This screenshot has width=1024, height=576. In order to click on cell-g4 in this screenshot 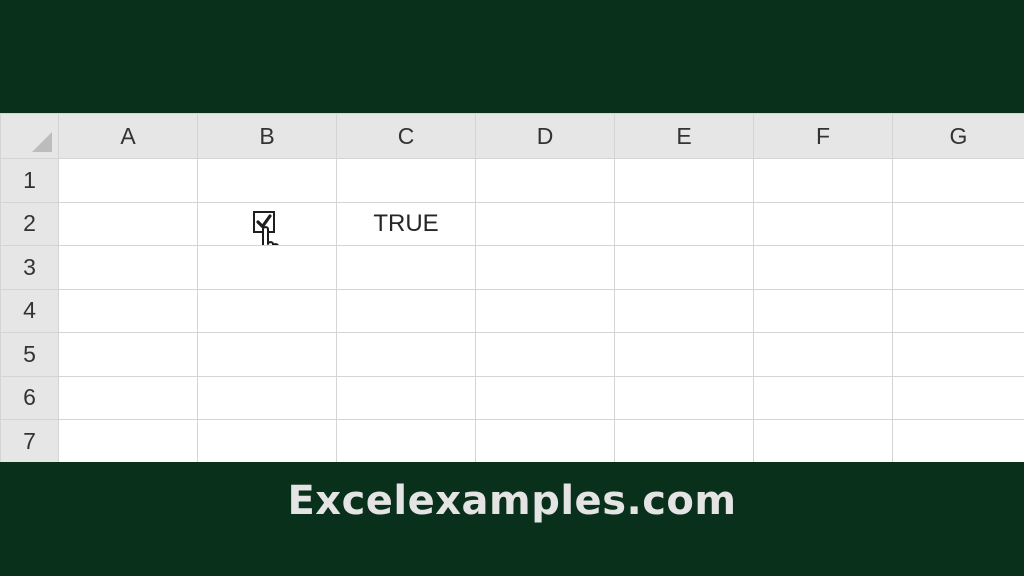, I will do `click(958, 310)`.